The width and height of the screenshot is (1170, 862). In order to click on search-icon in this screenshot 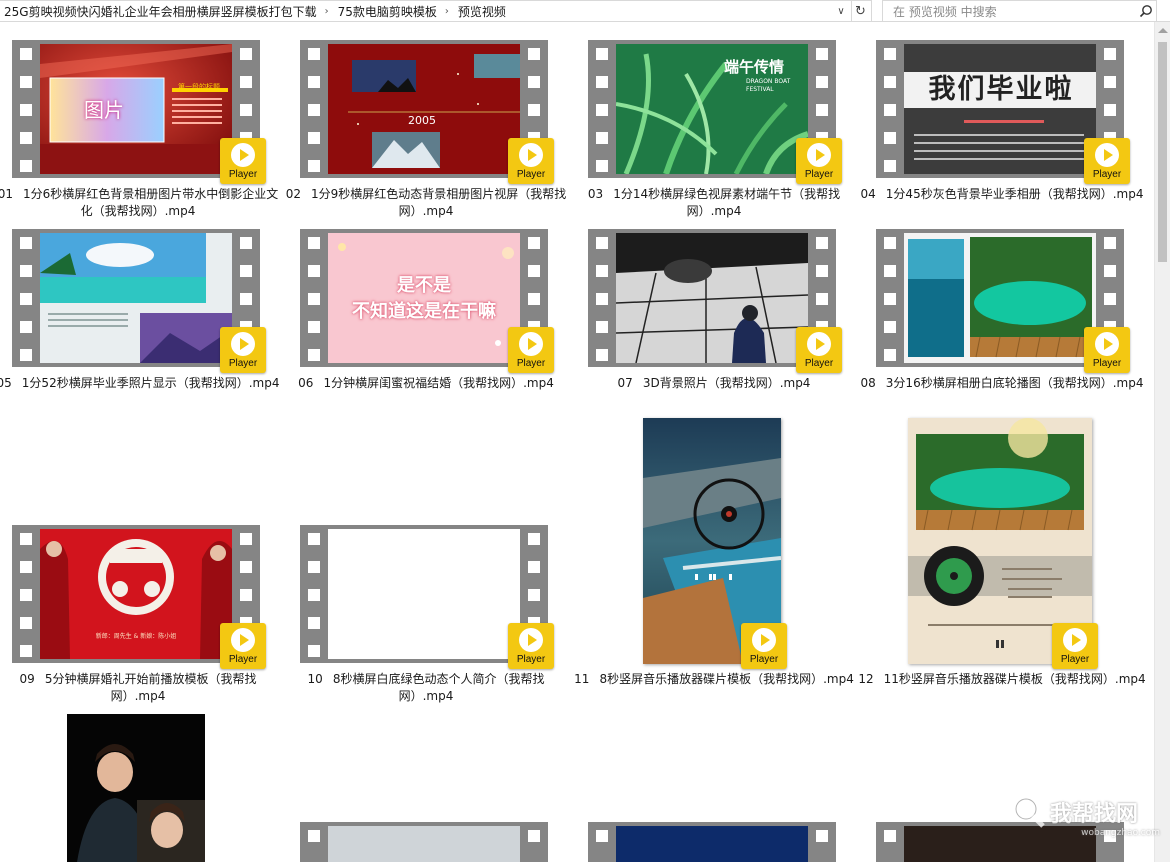, I will do `click(1146, 11)`.